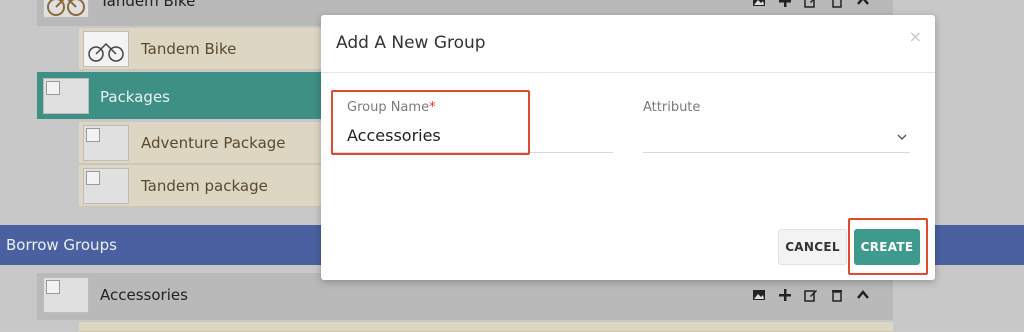 The height and width of the screenshot is (332, 1024). What do you see at coordinates (888, 246) in the screenshot?
I see `highlight-box-create` at bounding box center [888, 246].